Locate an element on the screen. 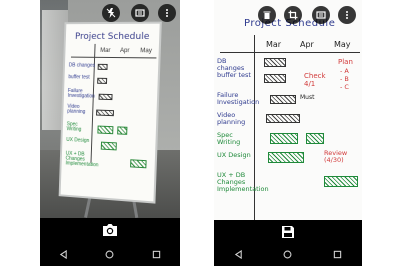 The image size is (400, 266). document-task: DB changes is located at coordinates (231, 64).